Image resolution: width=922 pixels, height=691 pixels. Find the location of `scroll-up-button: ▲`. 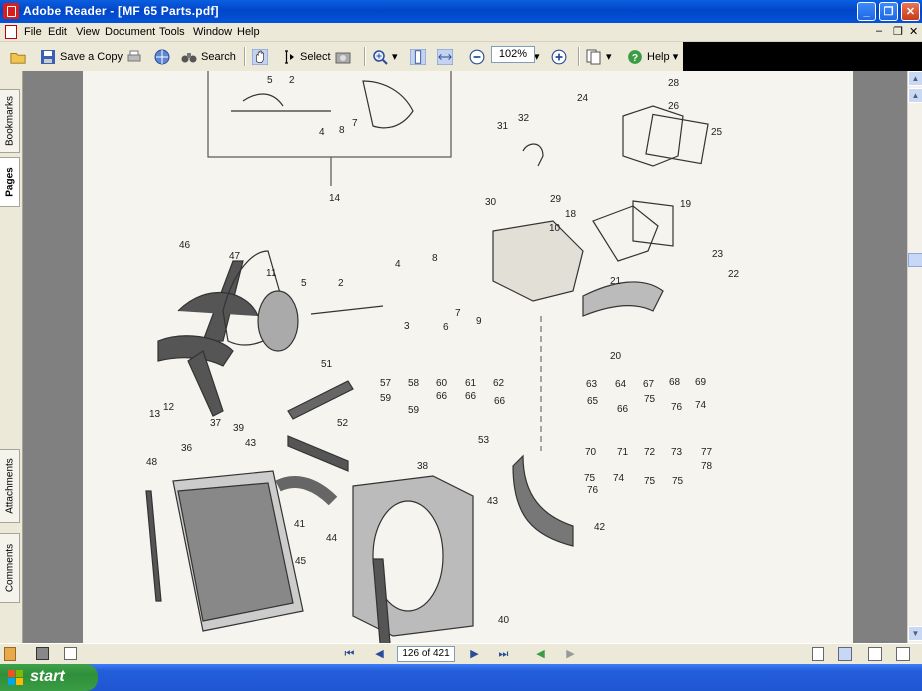

scroll-up-button: ▲ is located at coordinates (915, 78).